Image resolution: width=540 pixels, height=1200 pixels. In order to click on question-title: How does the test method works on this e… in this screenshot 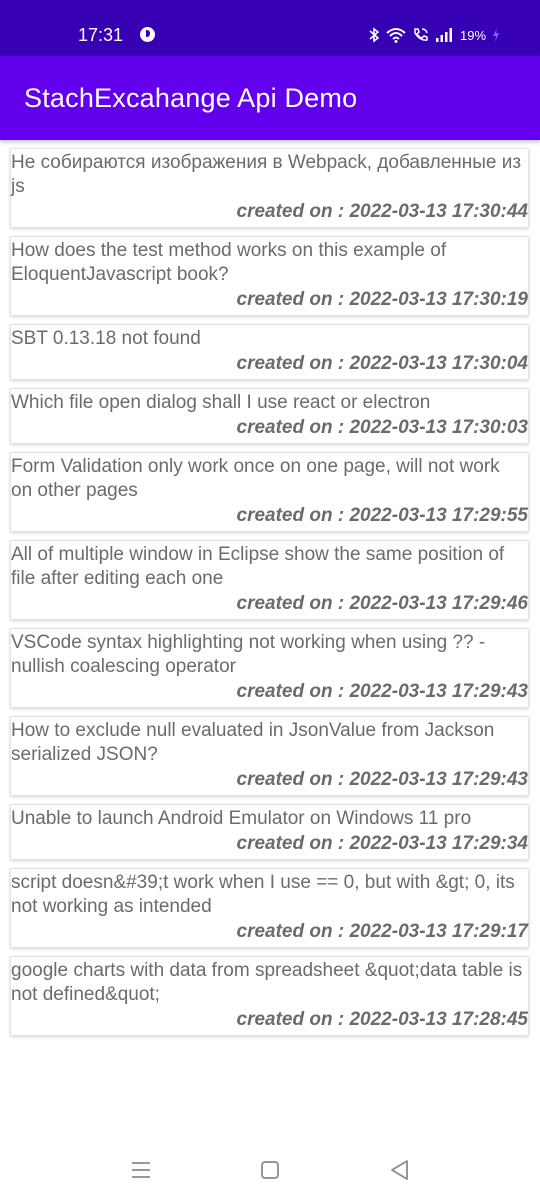, I will do `click(229, 262)`.